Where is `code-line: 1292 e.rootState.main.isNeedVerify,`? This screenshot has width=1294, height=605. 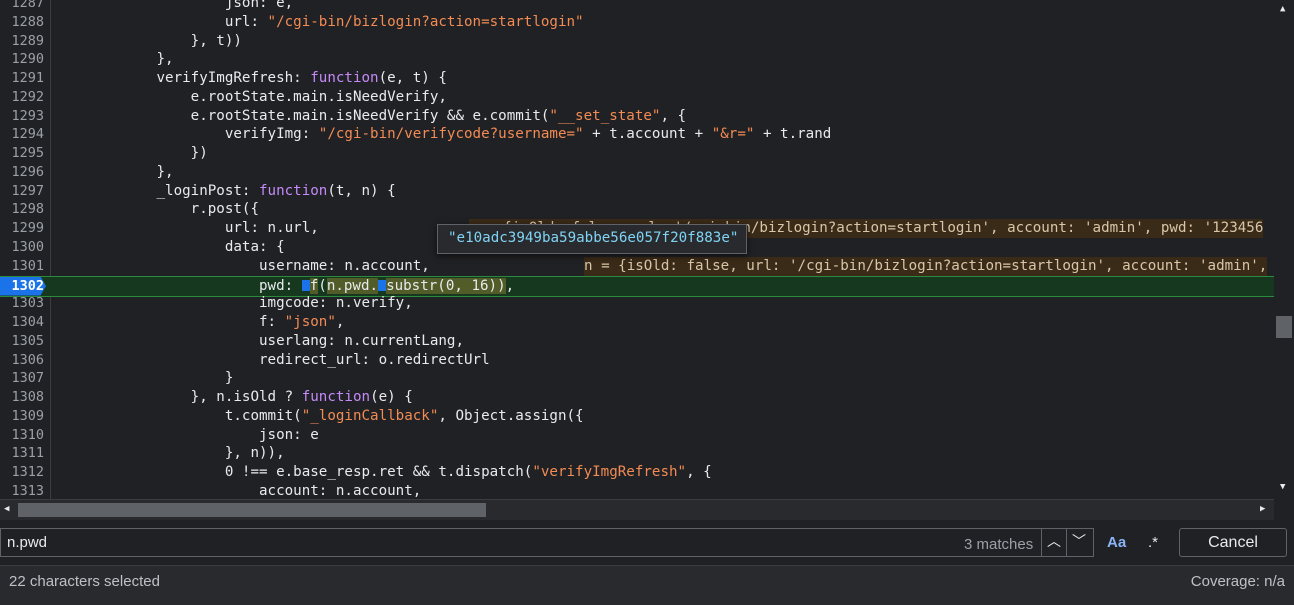
code-line: 1292 e.rootState.main.isNeedVerify, is located at coordinates (637, 97).